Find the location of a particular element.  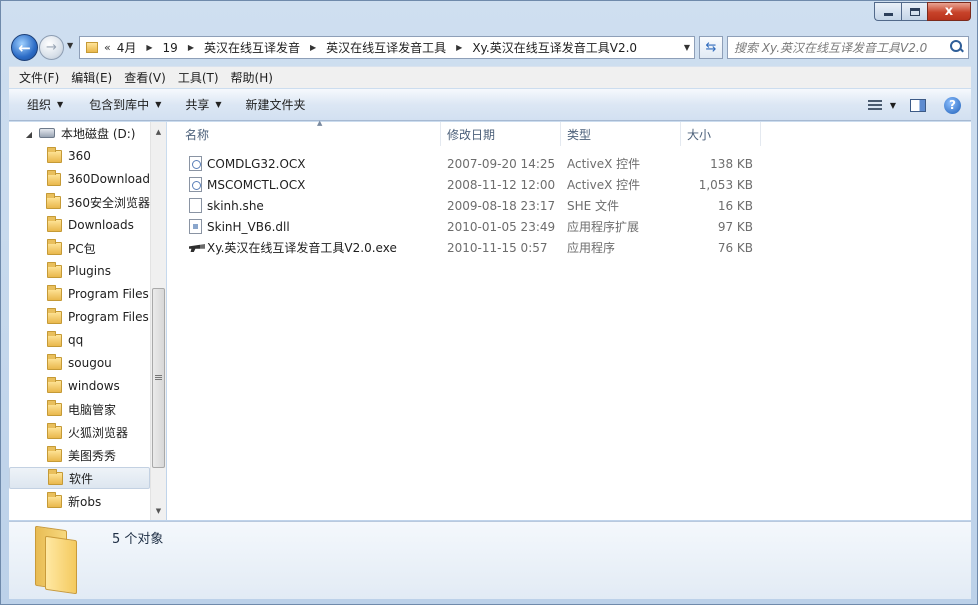

minimize-button is located at coordinates (887, 11).